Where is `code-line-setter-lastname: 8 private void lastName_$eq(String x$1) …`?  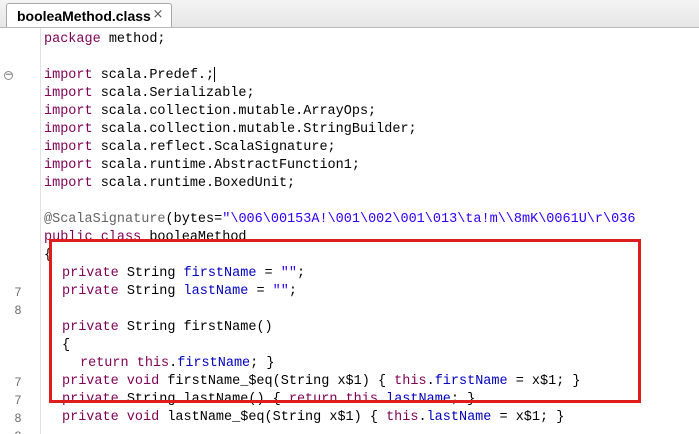 code-line-setter-lastname: 8 private void lastName_$eq(String x$1) … is located at coordinates (349, 421).